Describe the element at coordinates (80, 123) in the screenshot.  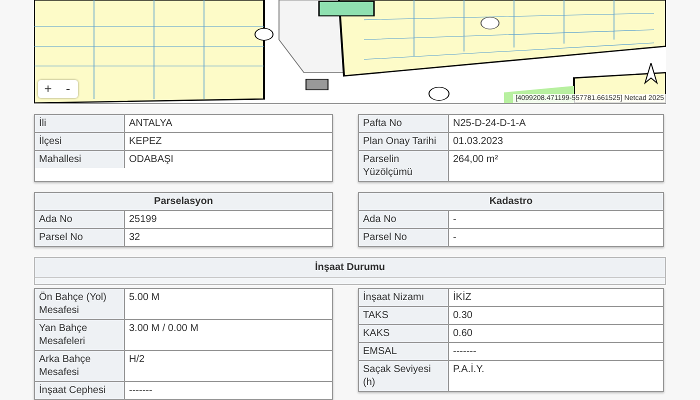
I see `field-label: İli` at that location.